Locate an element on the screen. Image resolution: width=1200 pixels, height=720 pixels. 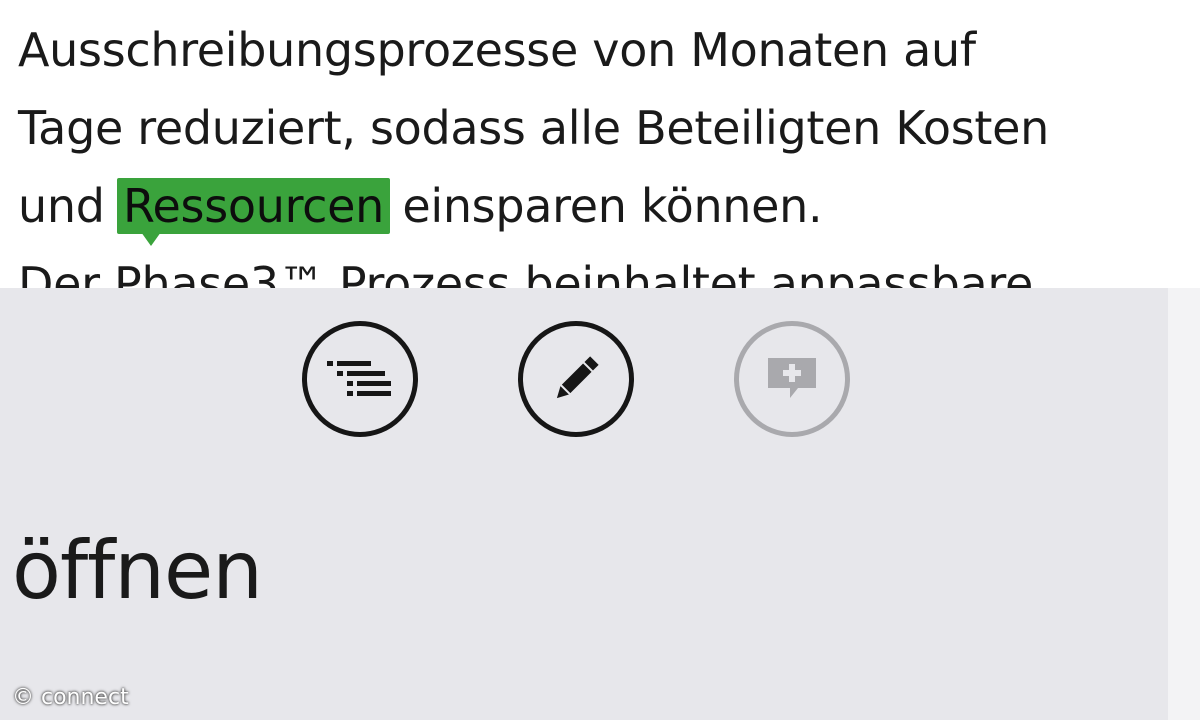
edit-button is located at coordinates (576, 379).